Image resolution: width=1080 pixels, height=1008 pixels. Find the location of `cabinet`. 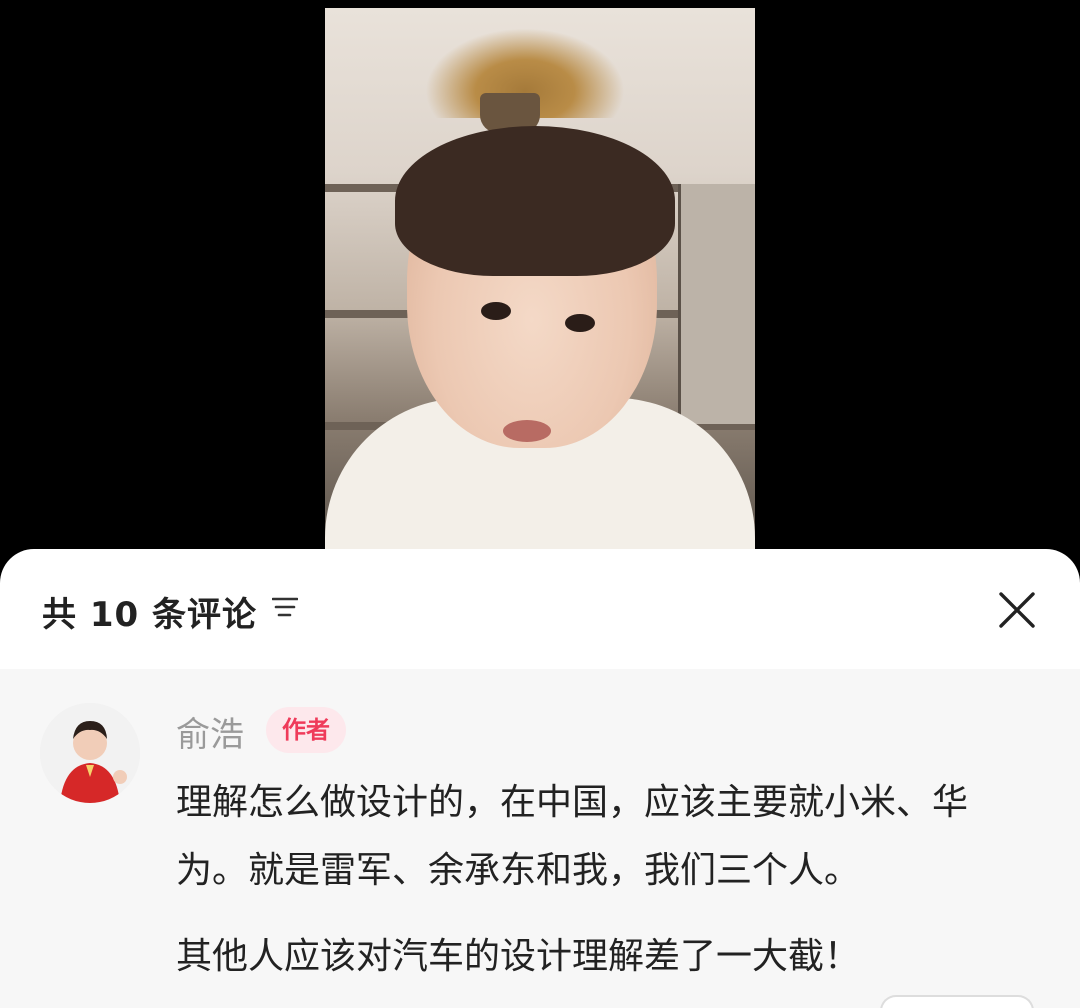

cabinet is located at coordinates (716, 304).